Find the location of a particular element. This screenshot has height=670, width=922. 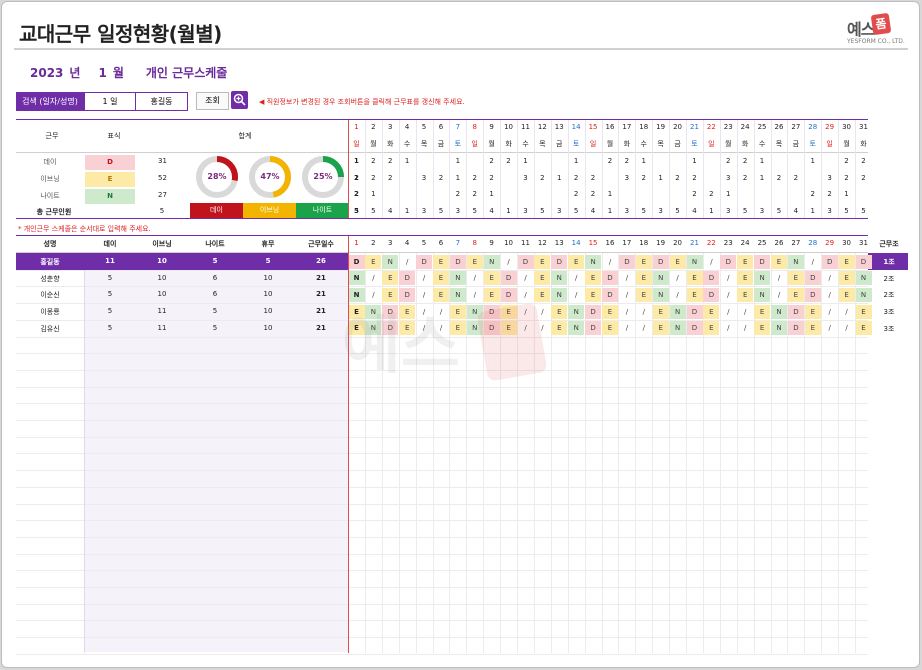

search-name-field: 홍길동 is located at coordinates (162, 101).